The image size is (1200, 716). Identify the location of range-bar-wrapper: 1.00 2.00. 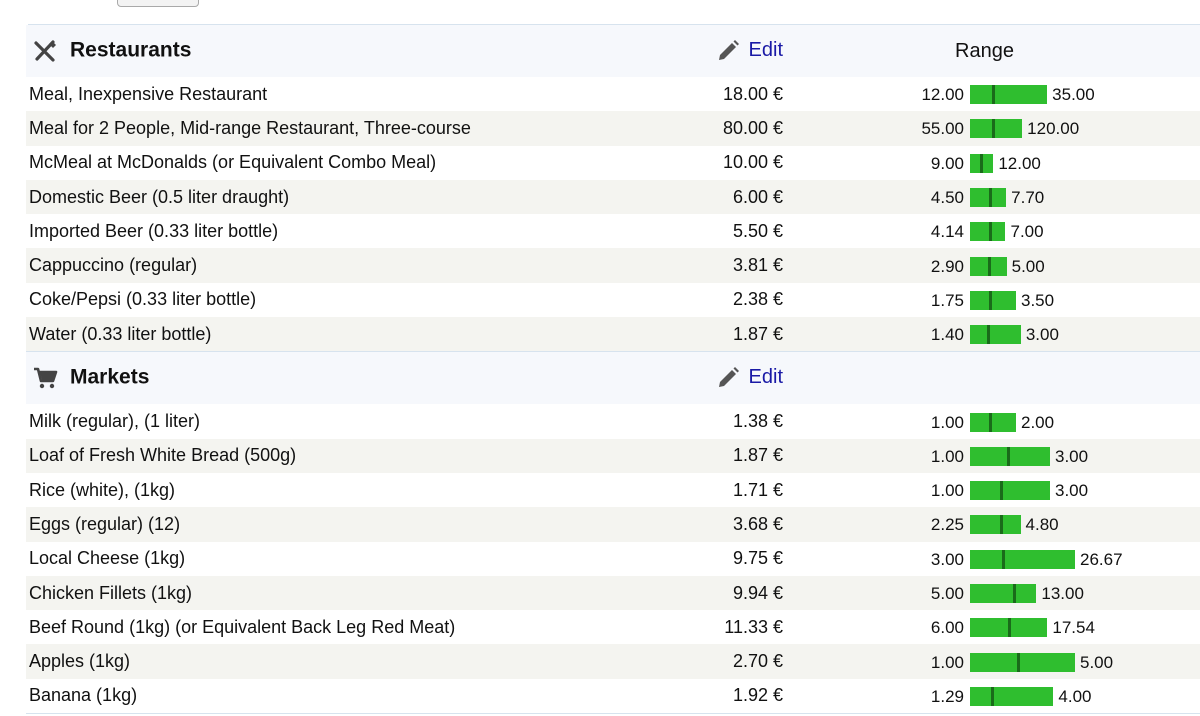
(991, 422).